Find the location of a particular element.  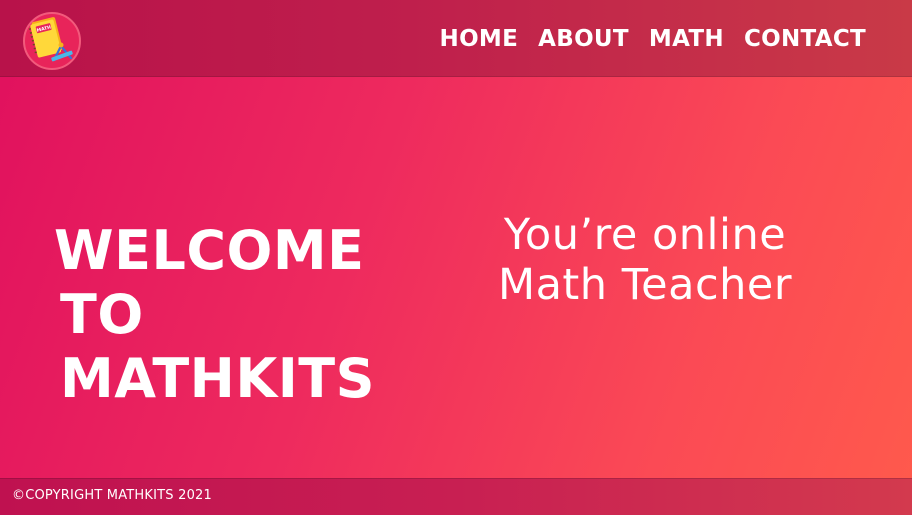

math-book-logo-icon: MATH is located at coordinates (52, 41).